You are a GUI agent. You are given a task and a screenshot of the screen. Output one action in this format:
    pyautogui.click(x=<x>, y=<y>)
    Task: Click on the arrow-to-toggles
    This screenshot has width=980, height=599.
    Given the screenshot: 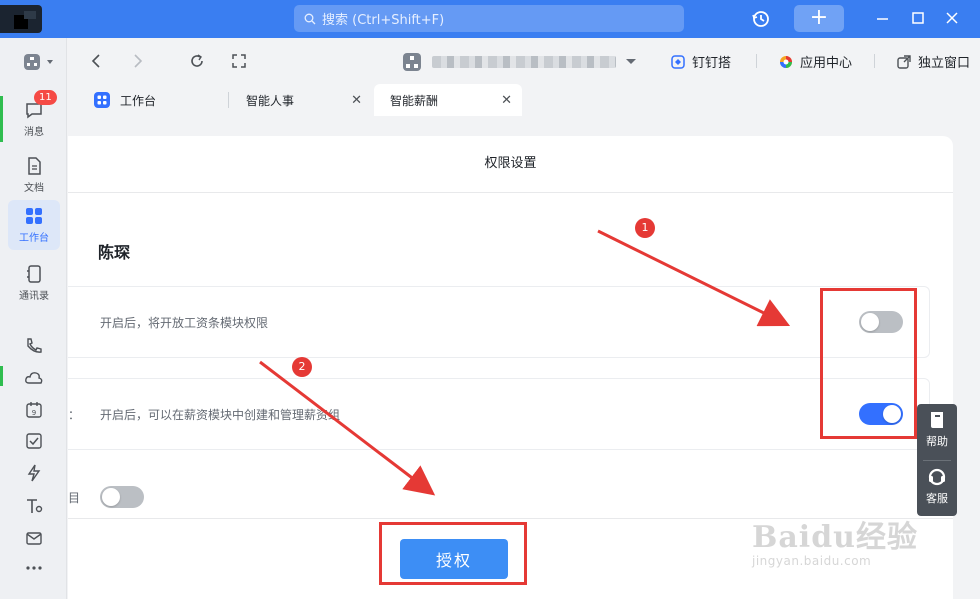 What is the action you would take?
    pyautogui.click(x=694, y=278)
    